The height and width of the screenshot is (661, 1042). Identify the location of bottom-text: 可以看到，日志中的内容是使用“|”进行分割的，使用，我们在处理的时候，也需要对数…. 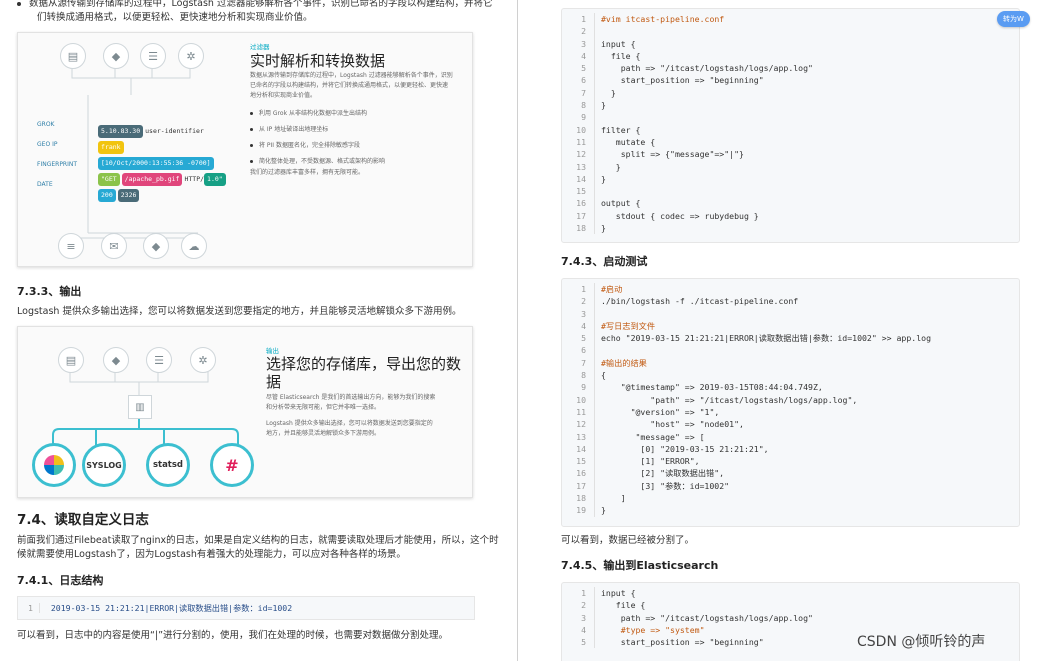
(233, 635).